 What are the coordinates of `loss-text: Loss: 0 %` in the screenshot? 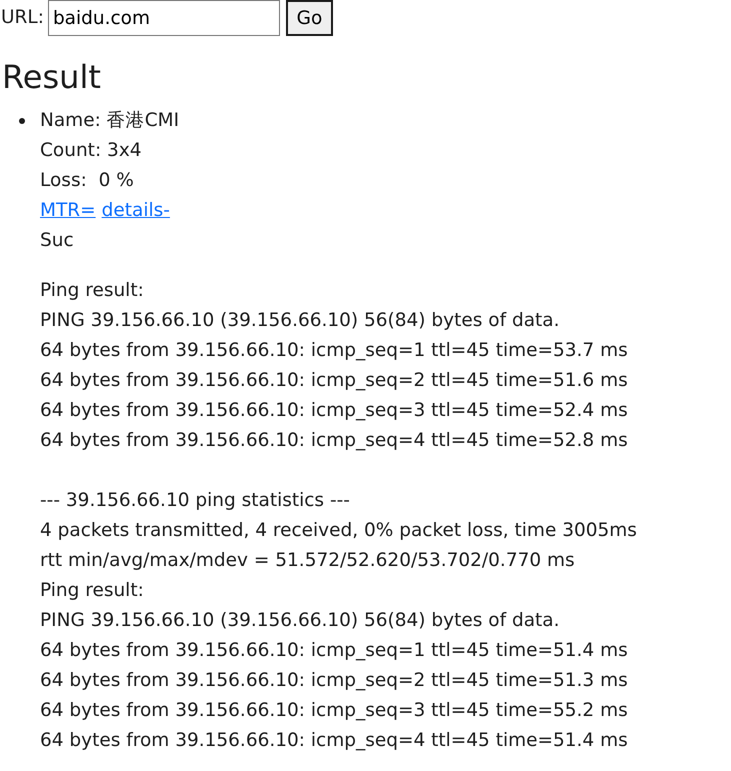 It's located at (87, 181).